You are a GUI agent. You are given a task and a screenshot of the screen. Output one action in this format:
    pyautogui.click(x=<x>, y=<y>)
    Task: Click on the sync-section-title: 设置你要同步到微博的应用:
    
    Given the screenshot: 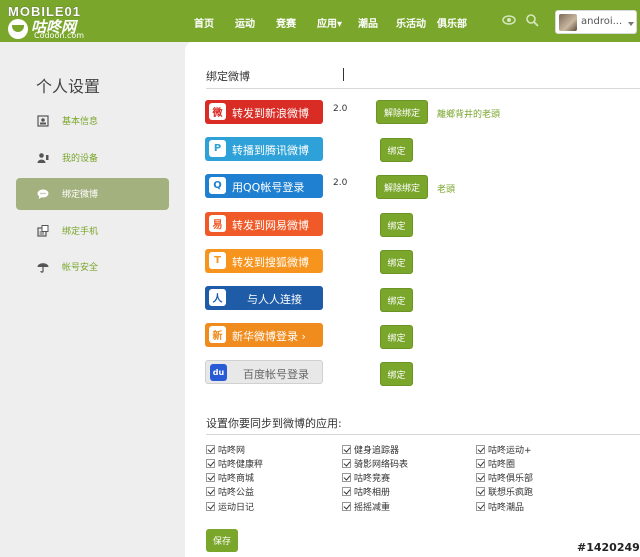 What is the action you would take?
    pyautogui.click(x=274, y=423)
    